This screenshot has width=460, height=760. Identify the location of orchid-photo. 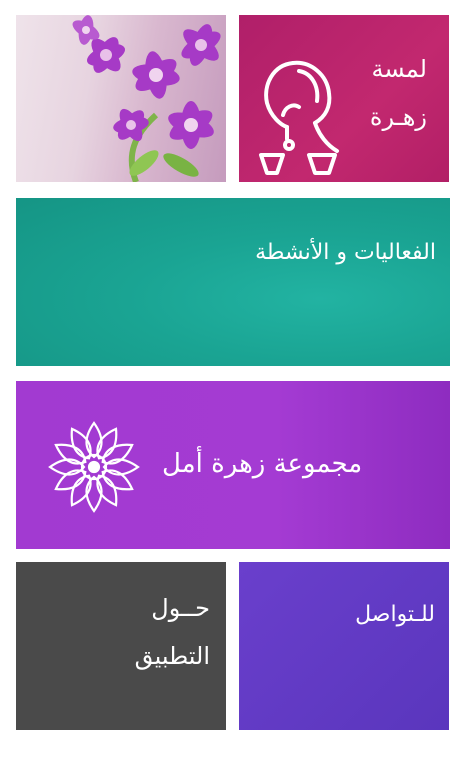
(146, 98).